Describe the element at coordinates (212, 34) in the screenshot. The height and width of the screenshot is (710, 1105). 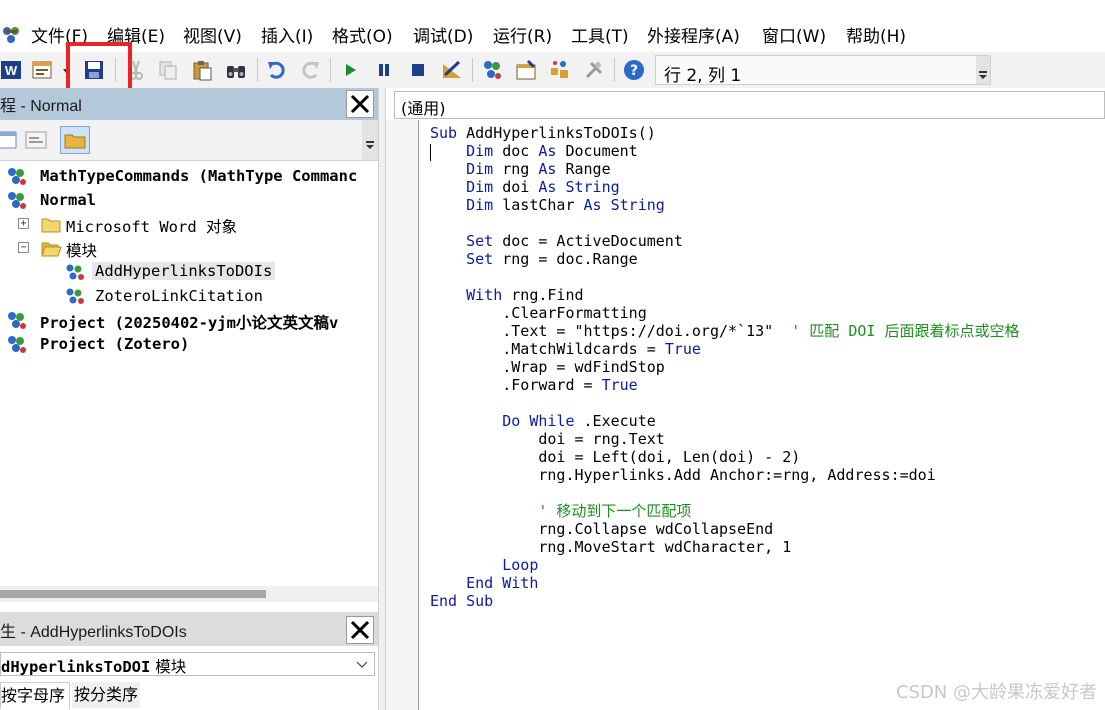
I see `menu-view: 视图(V)` at that location.